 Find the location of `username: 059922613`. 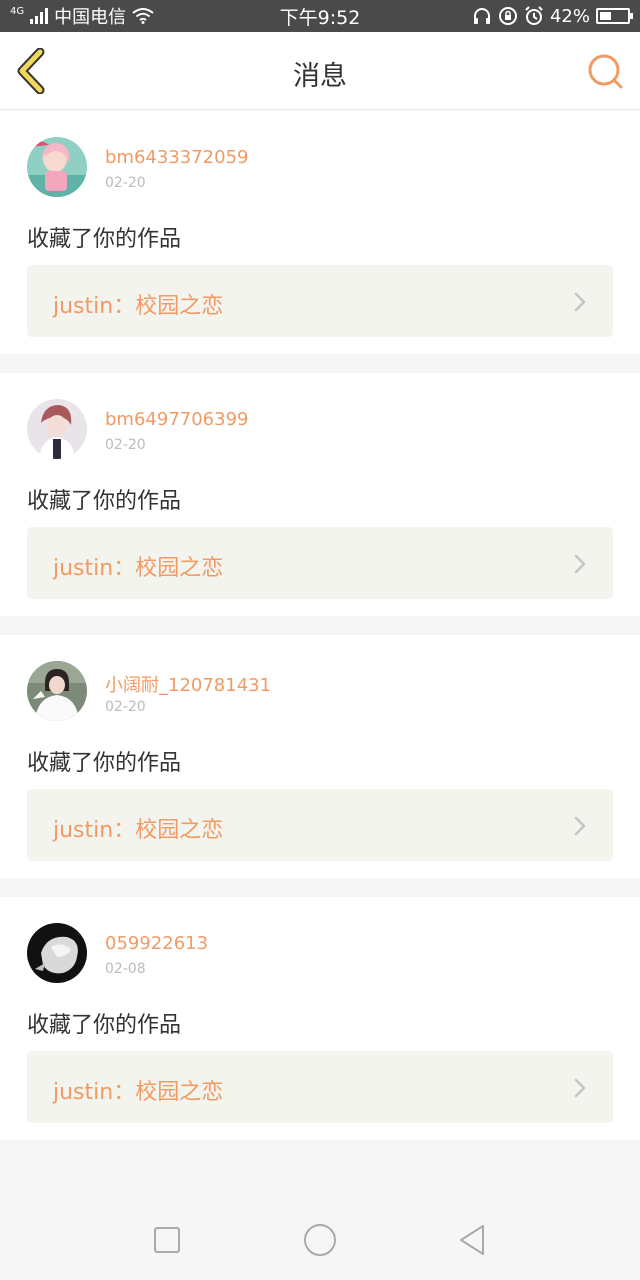

username: 059922613 is located at coordinates (156, 943).